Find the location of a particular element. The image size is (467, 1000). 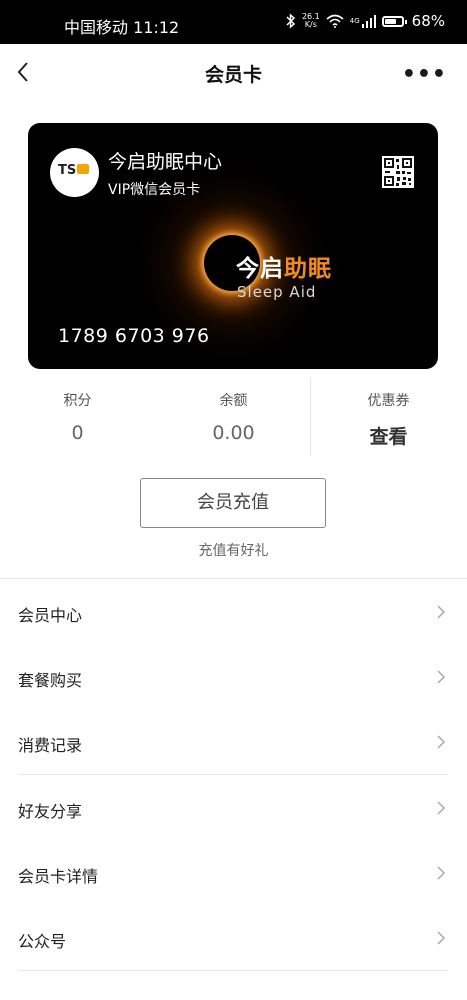

menu-item-consumption-records: 消费记录 is located at coordinates (233, 742).